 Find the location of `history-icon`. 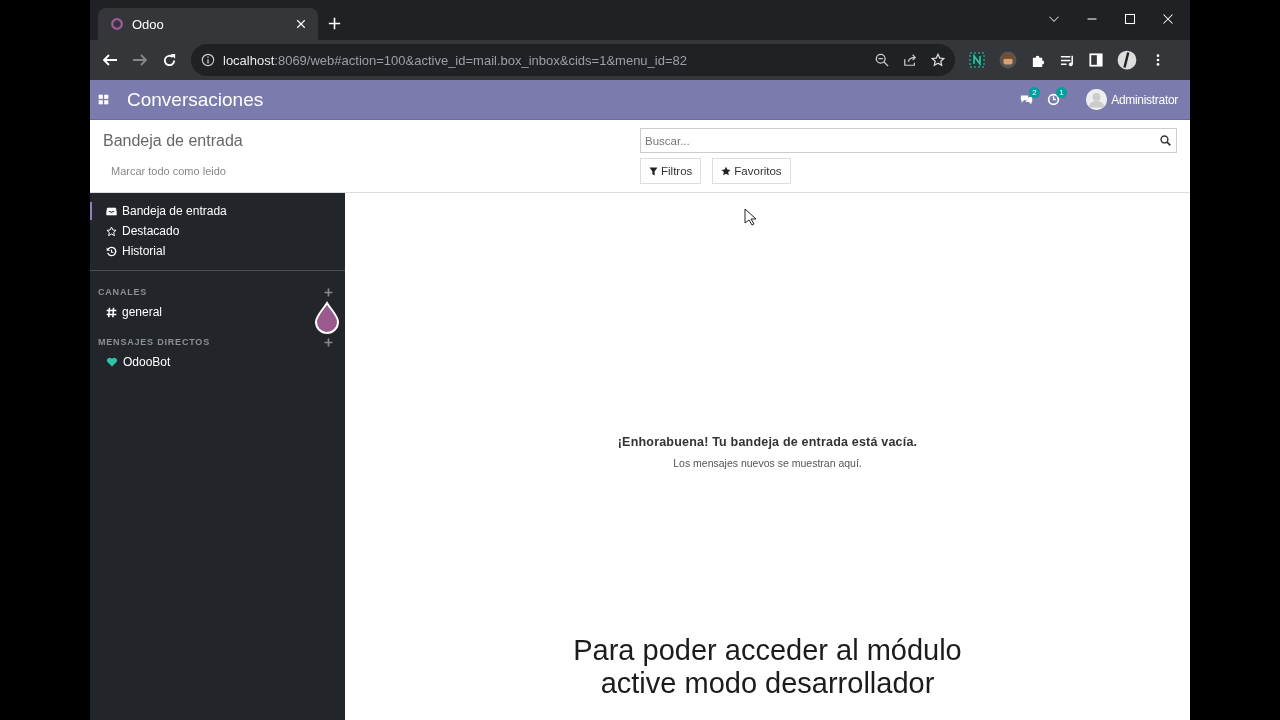

history-icon is located at coordinates (111, 251).